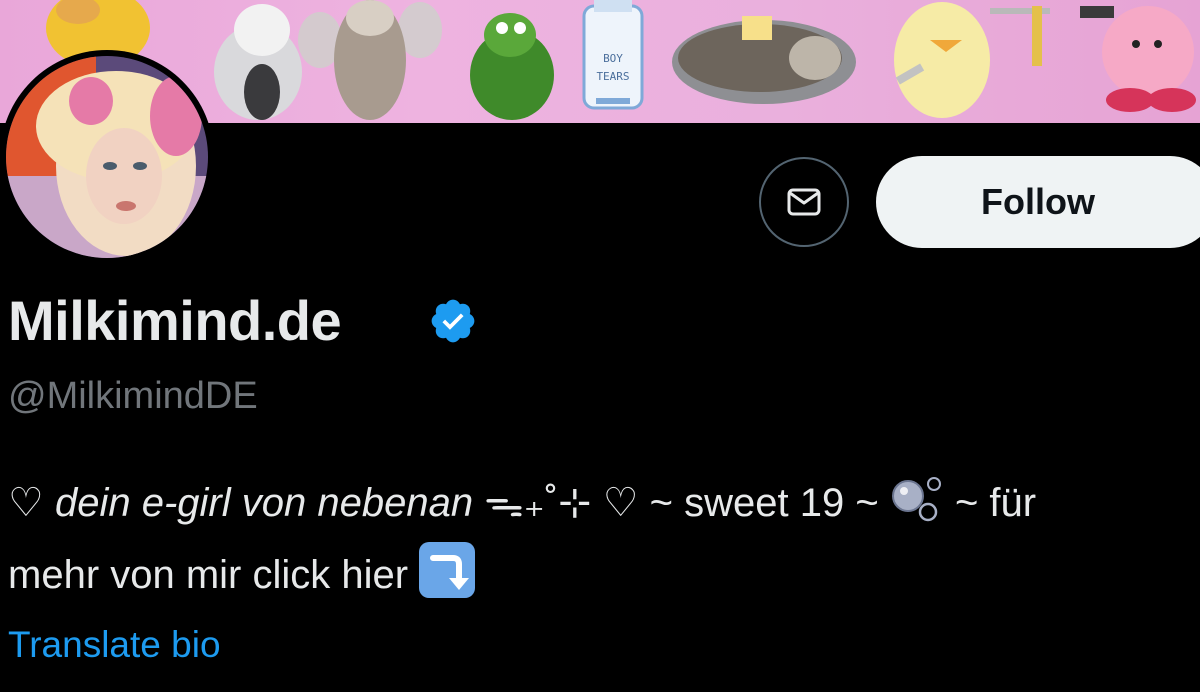 Image resolution: width=1200 pixels, height=692 pixels. What do you see at coordinates (370, 60) in the screenshot?
I see `opossum-sticker` at bounding box center [370, 60].